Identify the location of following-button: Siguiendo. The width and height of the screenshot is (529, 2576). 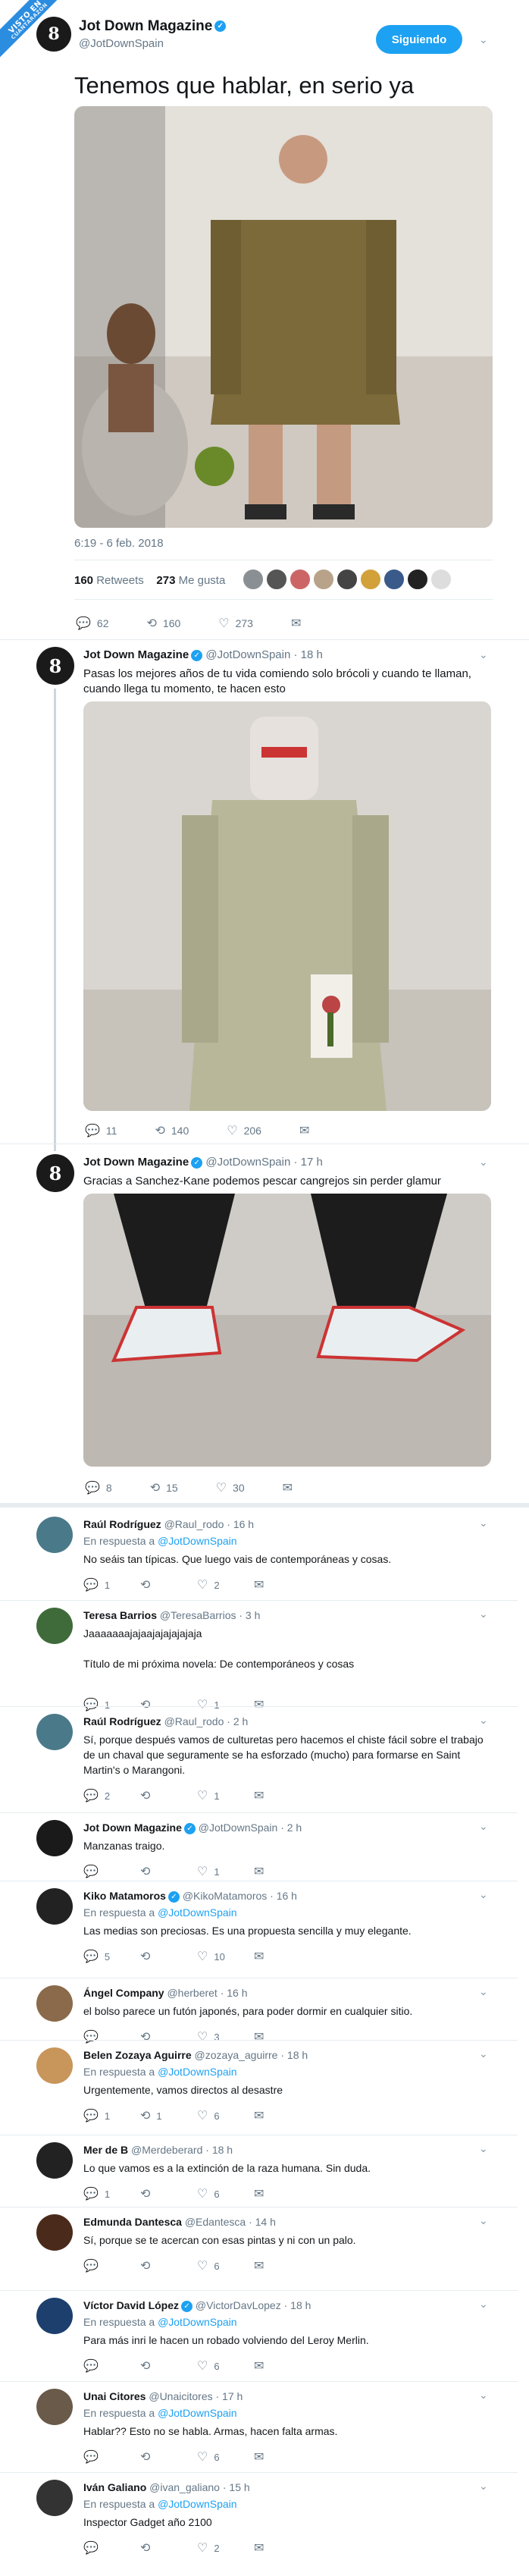
(419, 39).